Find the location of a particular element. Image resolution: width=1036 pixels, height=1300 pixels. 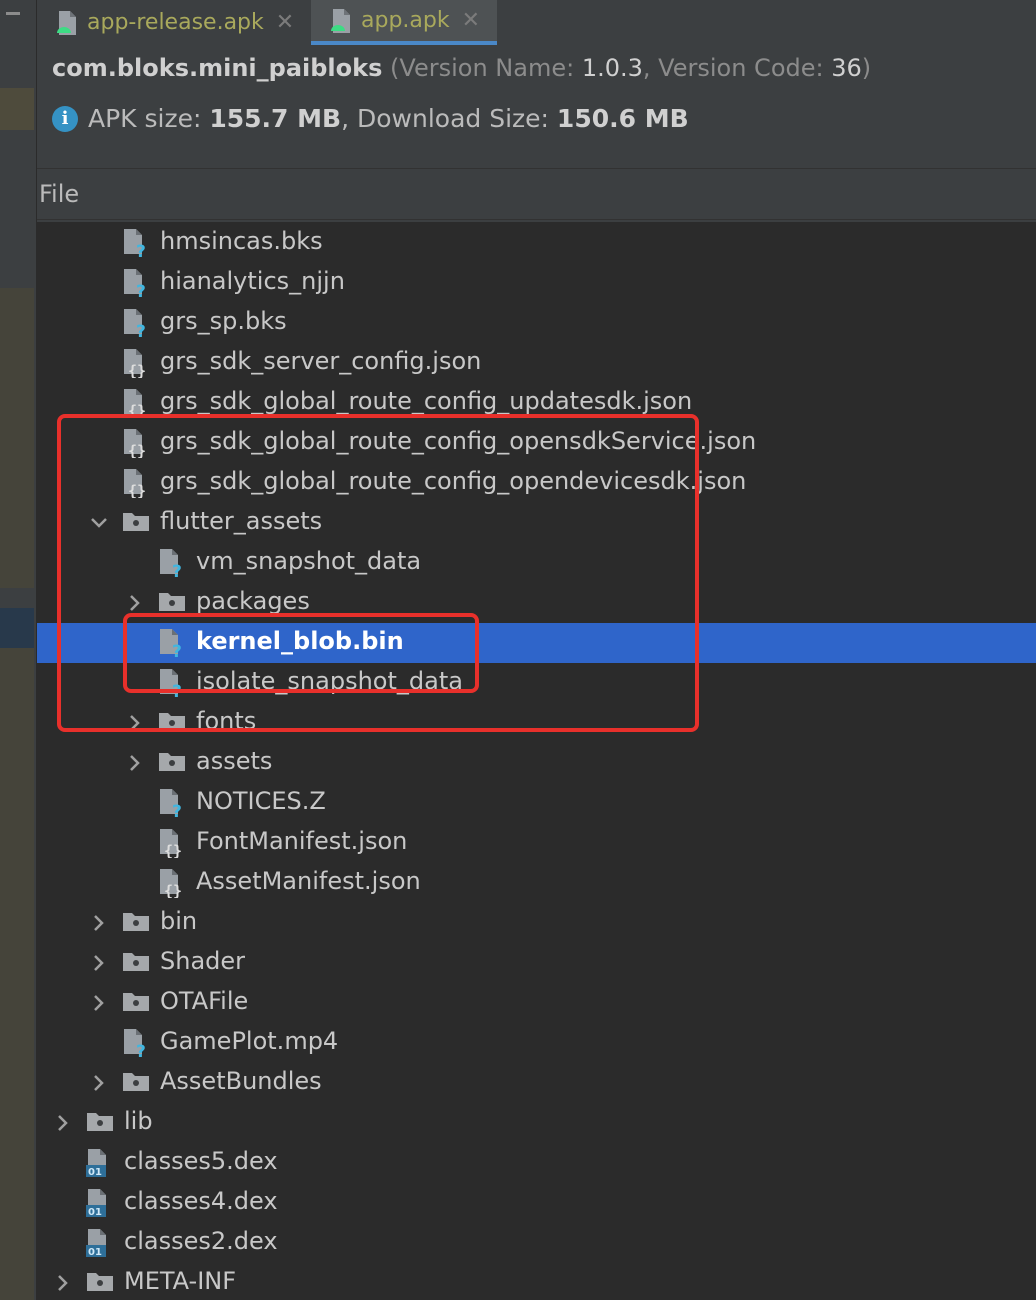

dex-file-icon: 01 is located at coordinates (98, 1163).